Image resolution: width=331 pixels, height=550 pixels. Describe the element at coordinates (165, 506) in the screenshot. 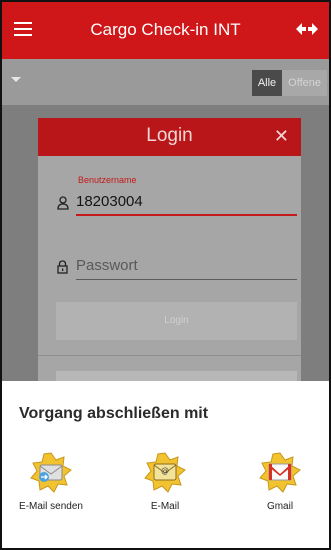

I see `app-label: E-Mail` at that location.